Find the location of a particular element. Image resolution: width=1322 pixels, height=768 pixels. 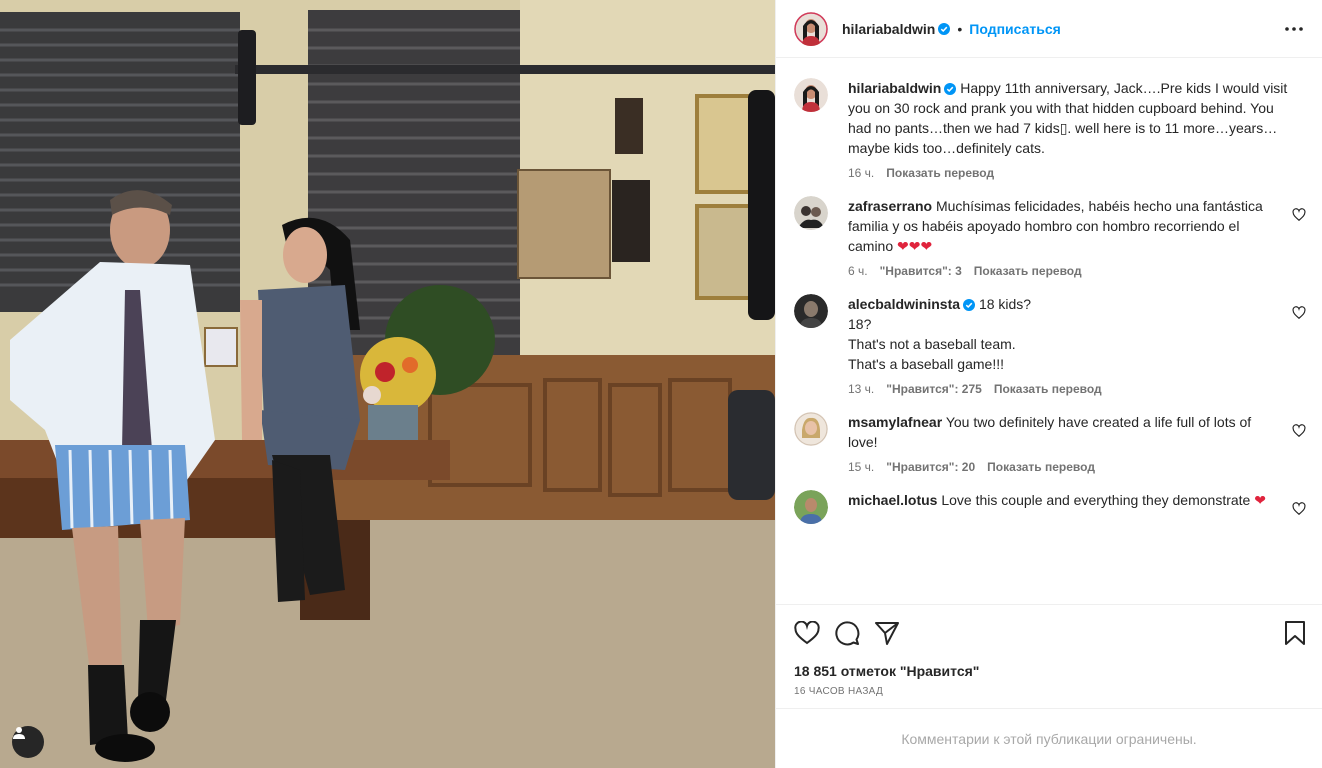

bookmark-icon is located at coordinates (1295, 632).